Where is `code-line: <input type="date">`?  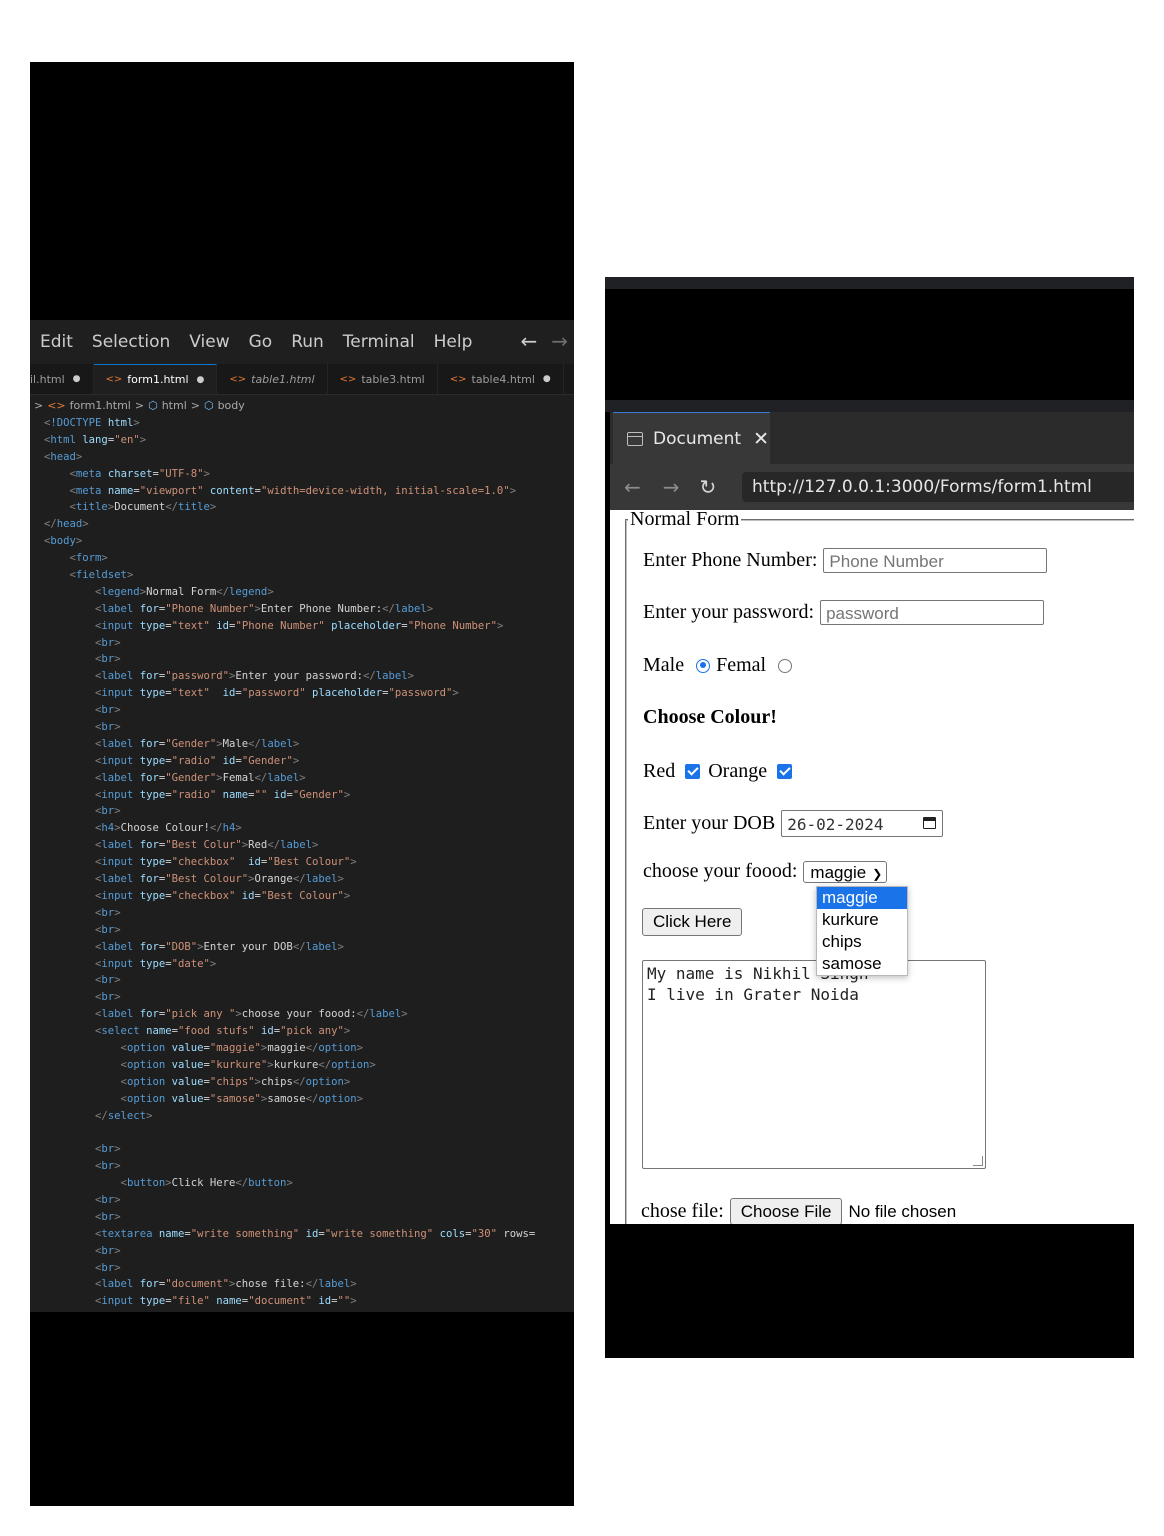 code-line: <input type="date"> is located at coordinates (156, 963).